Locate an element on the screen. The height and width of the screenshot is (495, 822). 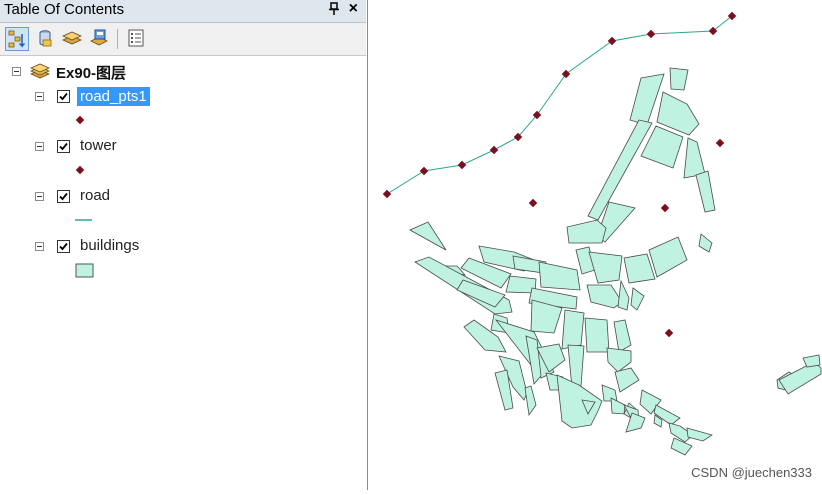
list-by-visibility-icon is located at coordinates (72, 38).